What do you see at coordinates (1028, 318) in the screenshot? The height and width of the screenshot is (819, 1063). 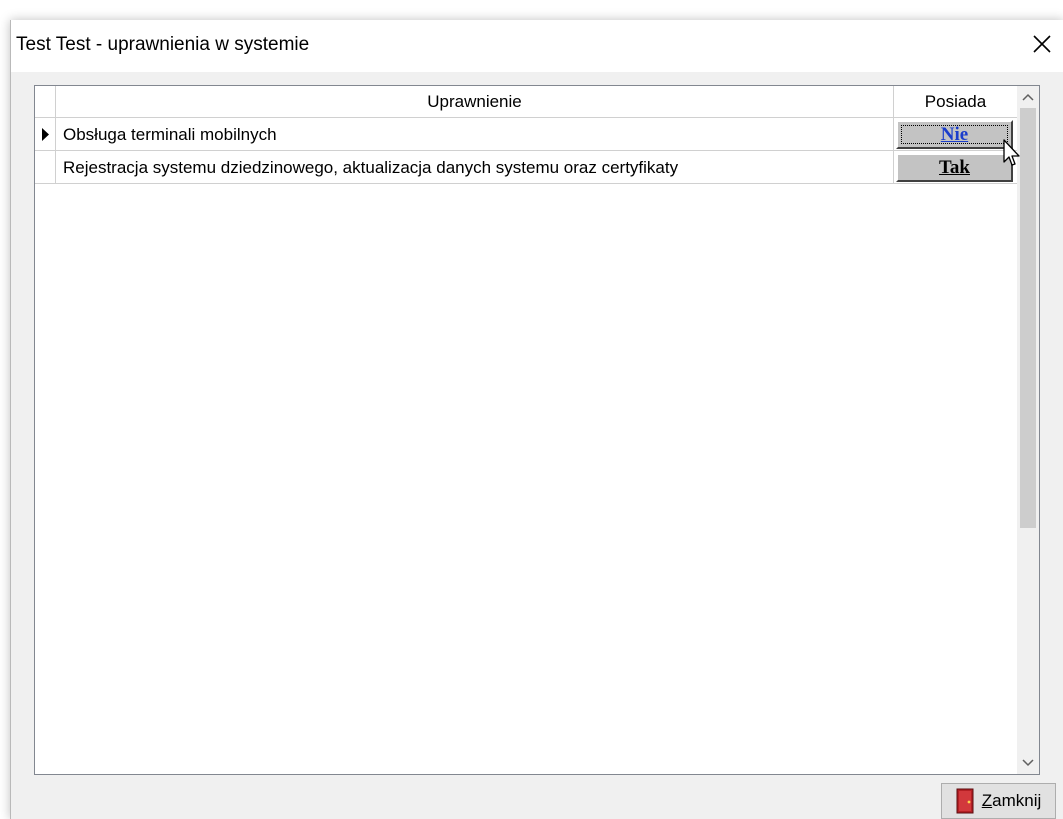 I see `scrollbar-thumb` at bounding box center [1028, 318].